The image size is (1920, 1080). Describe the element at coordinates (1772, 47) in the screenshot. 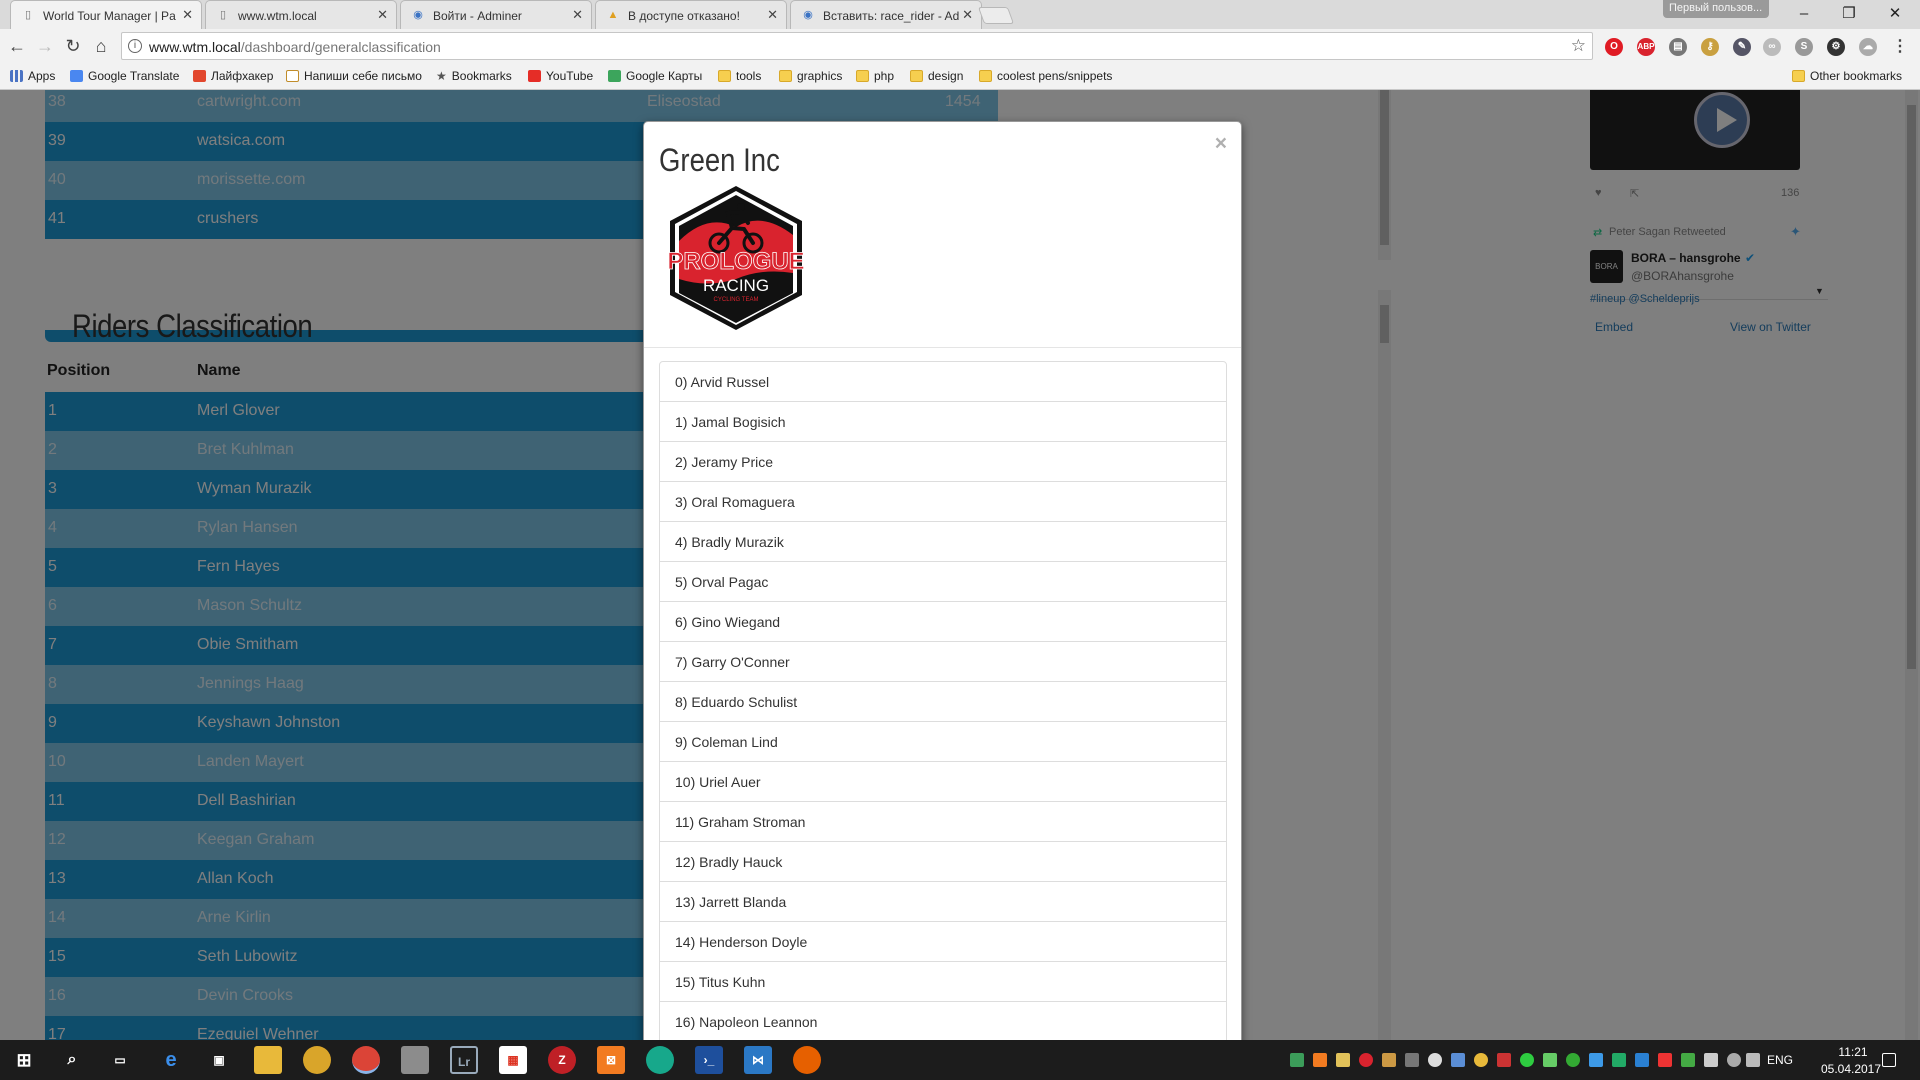

I see `link-icon: ∞` at that location.